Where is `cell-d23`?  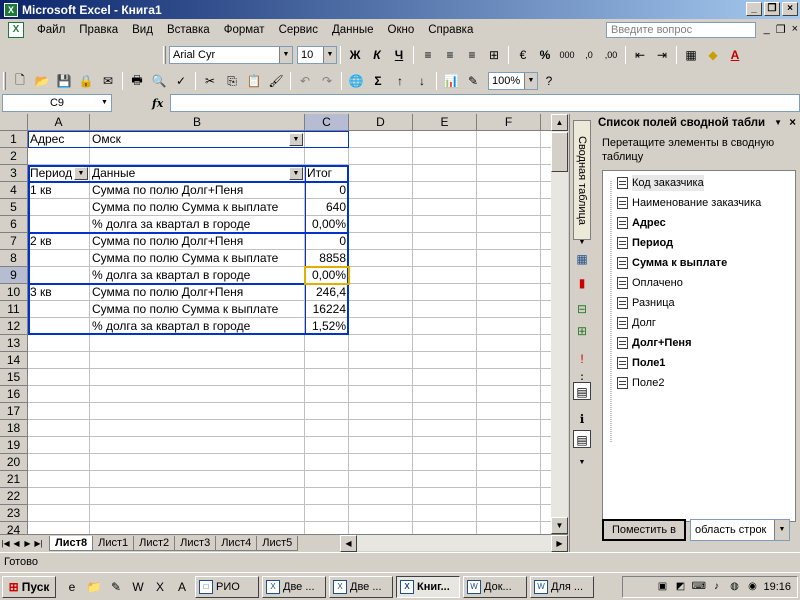
cell-d23 is located at coordinates (381, 513).